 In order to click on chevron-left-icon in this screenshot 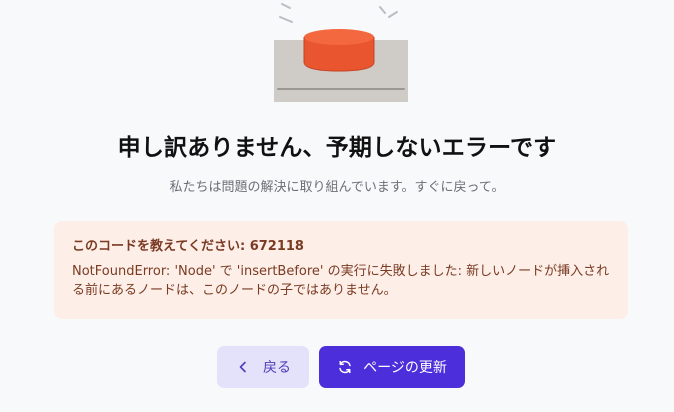, I will do `click(243, 367)`.